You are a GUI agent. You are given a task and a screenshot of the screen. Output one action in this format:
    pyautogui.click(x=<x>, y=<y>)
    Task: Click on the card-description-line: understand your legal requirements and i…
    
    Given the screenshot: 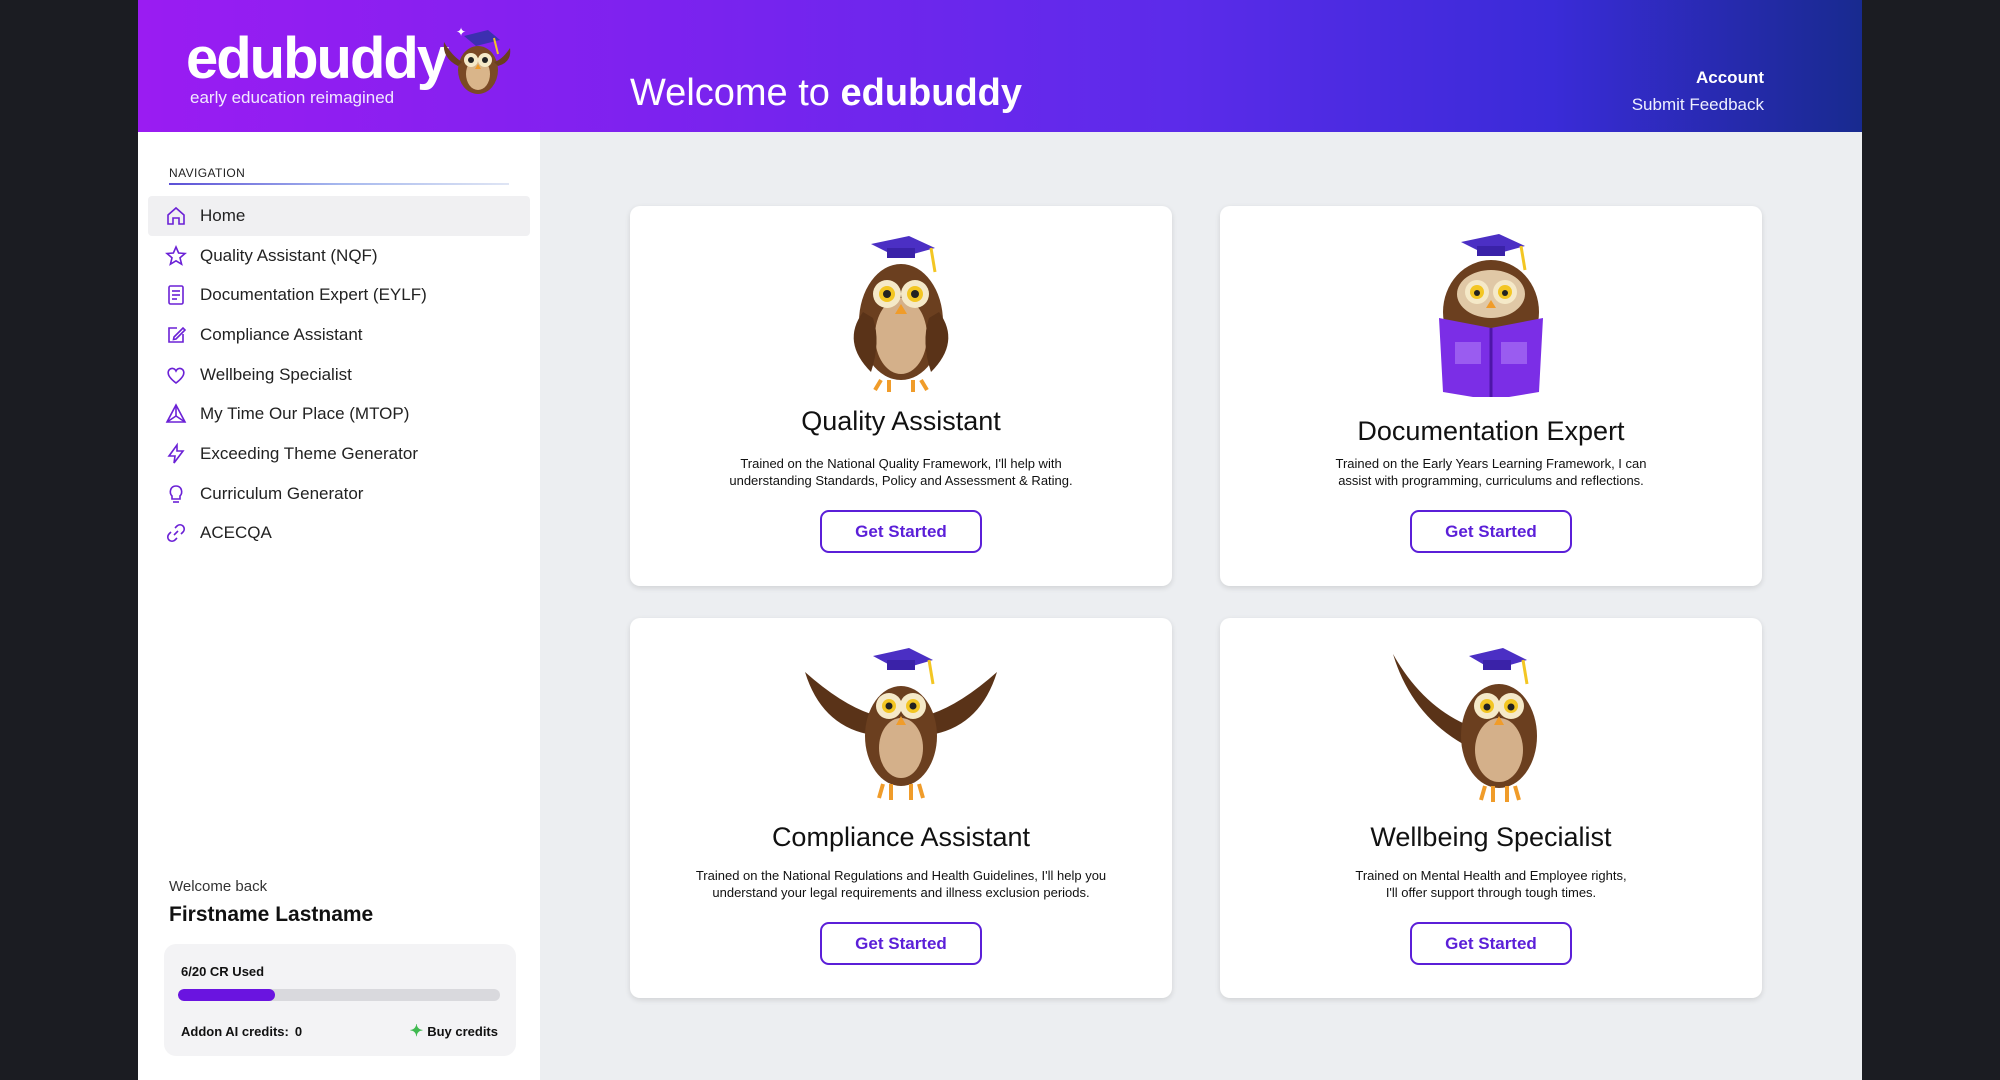 What is the action you would take?
    pyautogui.click(x=901, y=892)
    